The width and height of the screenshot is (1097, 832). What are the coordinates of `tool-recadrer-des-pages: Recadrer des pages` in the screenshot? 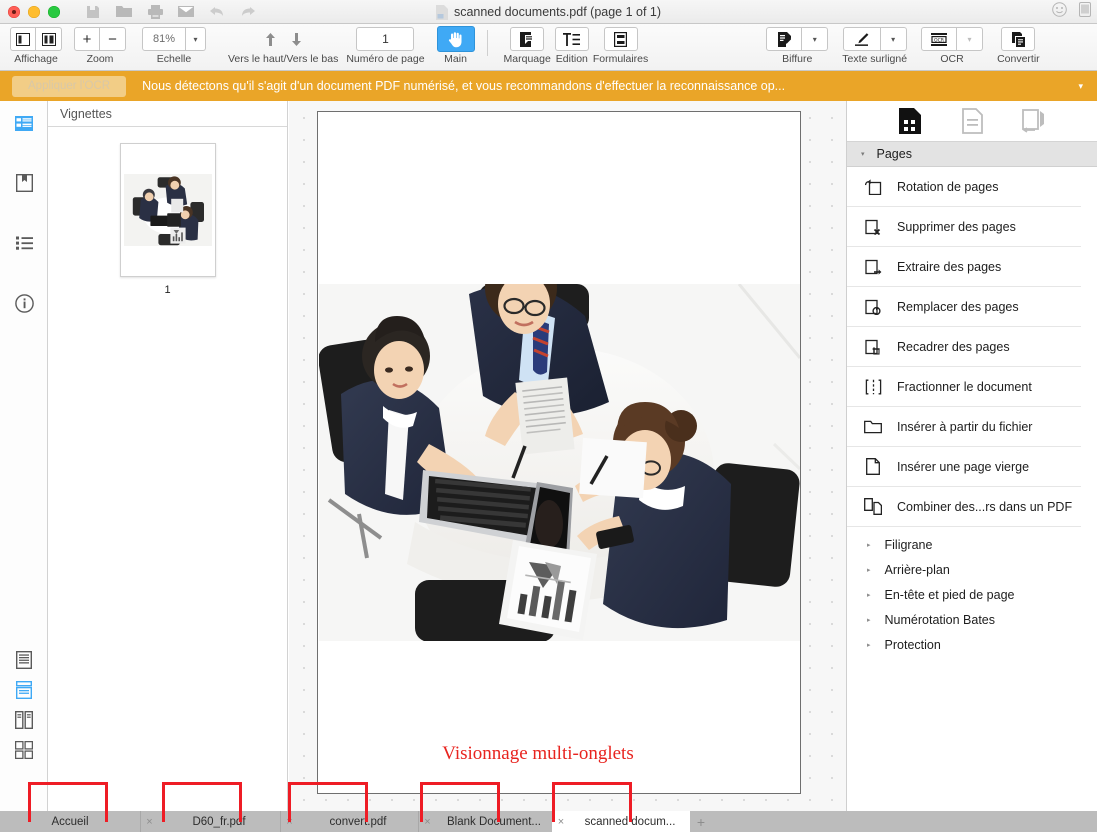 It's located at (964, 347).